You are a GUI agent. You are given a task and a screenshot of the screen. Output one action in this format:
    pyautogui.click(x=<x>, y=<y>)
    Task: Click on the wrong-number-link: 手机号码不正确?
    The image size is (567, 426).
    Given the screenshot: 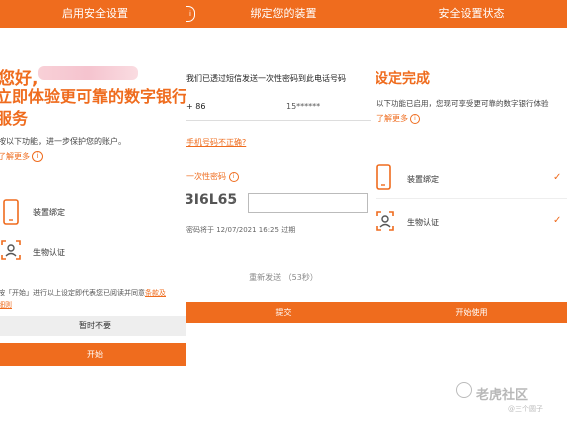 What is the action you would take?
    pyautogui.click(x=216, y=142)
    